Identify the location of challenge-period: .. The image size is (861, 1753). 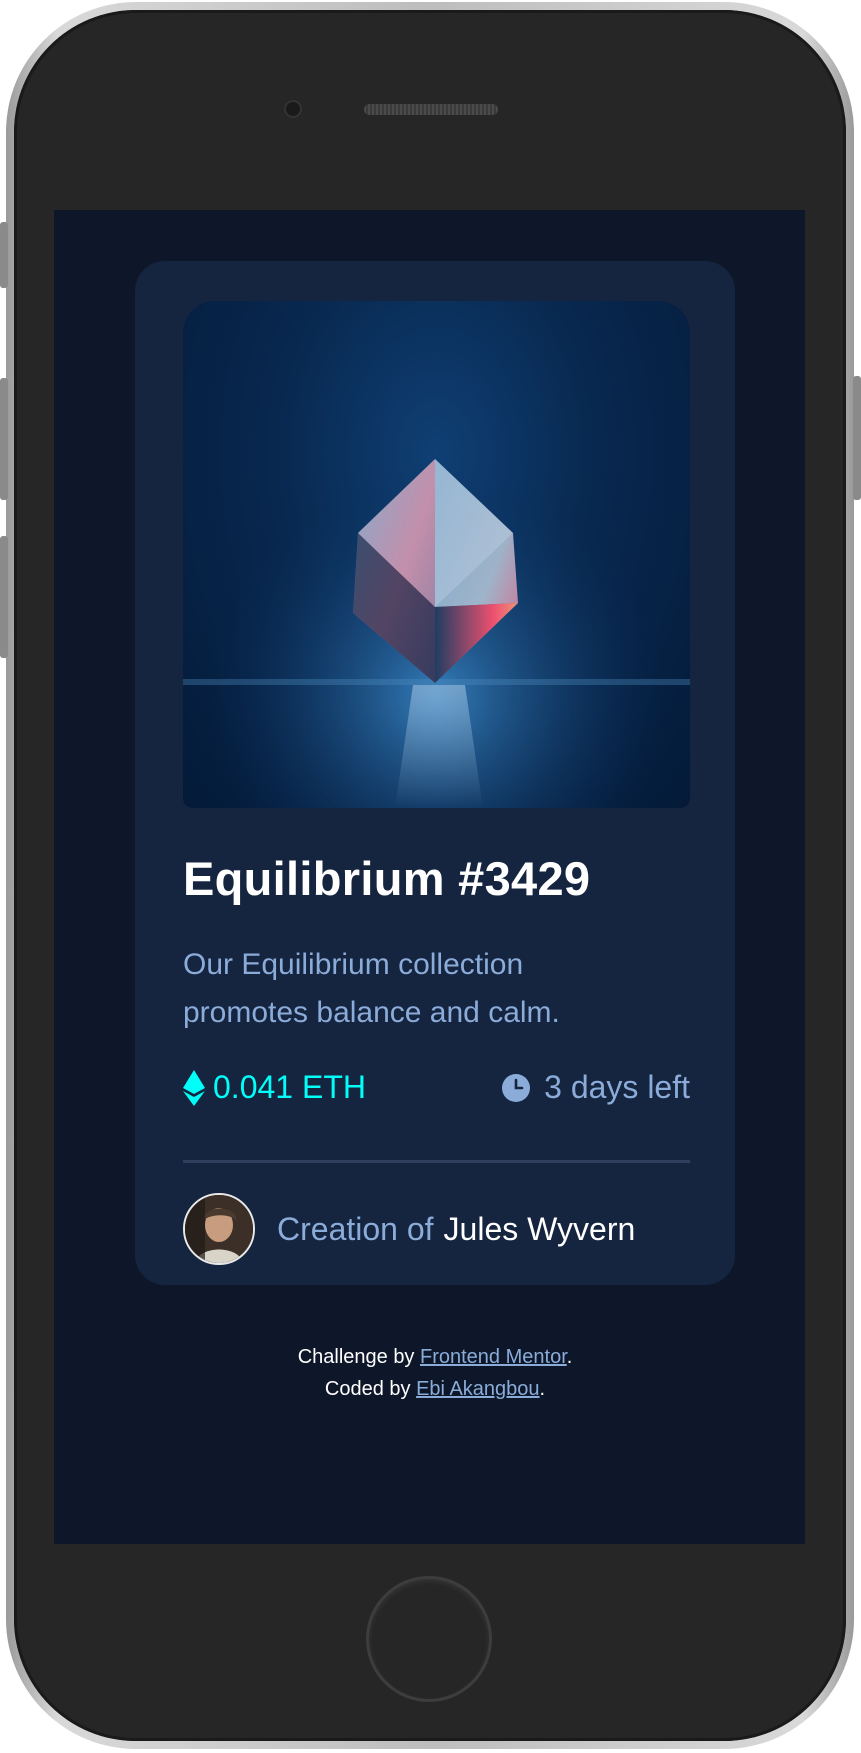
(569, 1357).